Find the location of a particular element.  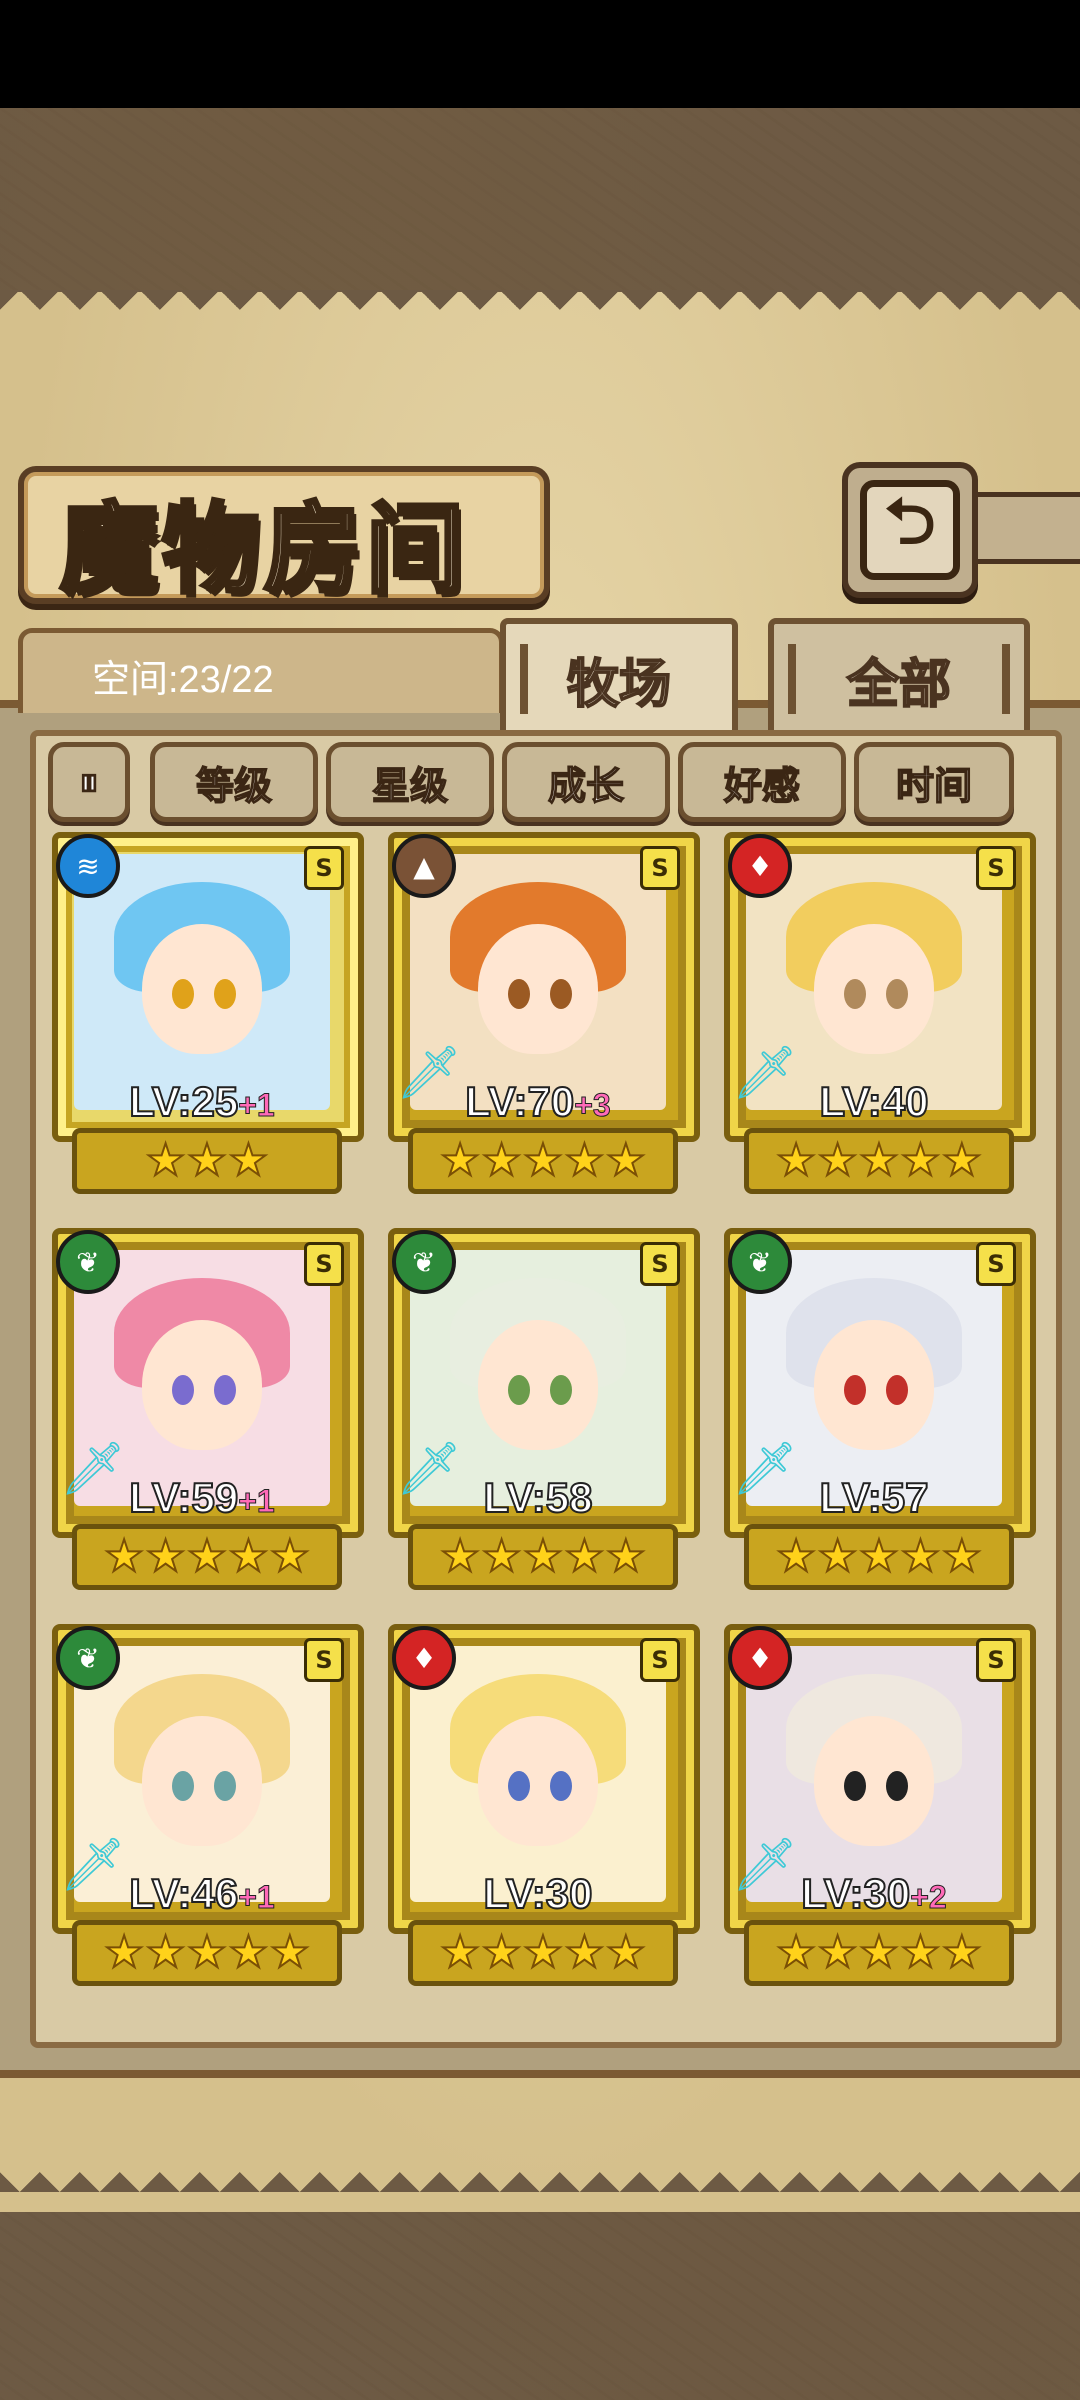

monster-card: ❦S🗡LV:46+1★★★★★ is located at coordinates (208, 1805).